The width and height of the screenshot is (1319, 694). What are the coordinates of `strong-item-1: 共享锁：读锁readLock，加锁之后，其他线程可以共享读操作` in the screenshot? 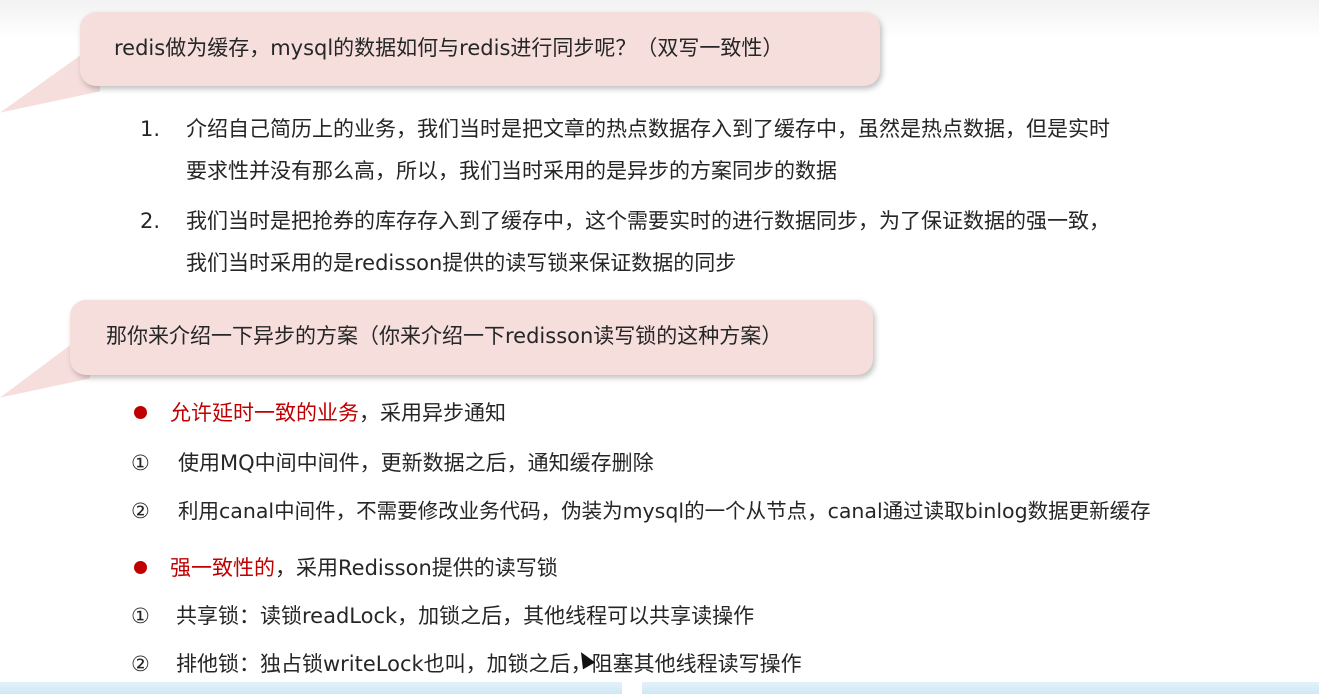 It's located at (465, 616).